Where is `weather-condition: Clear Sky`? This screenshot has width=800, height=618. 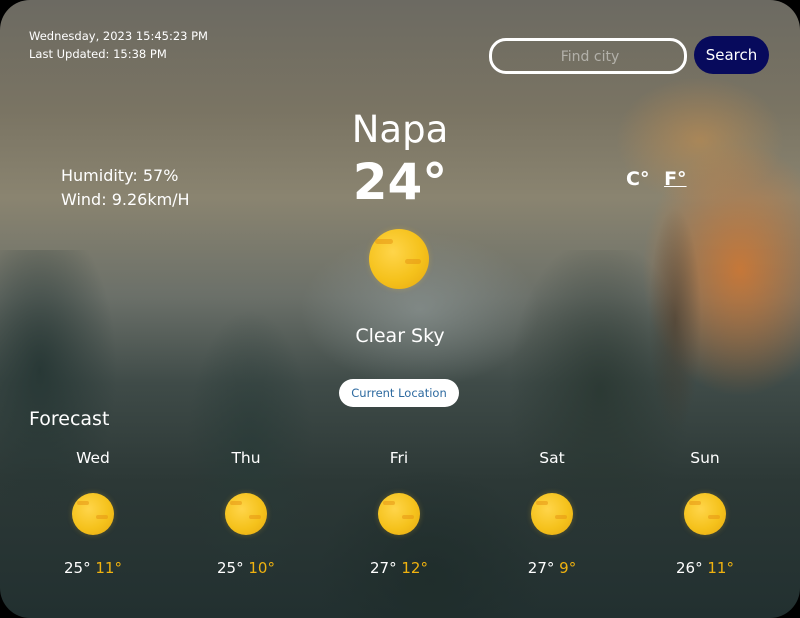 weather-condition: Clear Sky is located at coordinates (400, 336).